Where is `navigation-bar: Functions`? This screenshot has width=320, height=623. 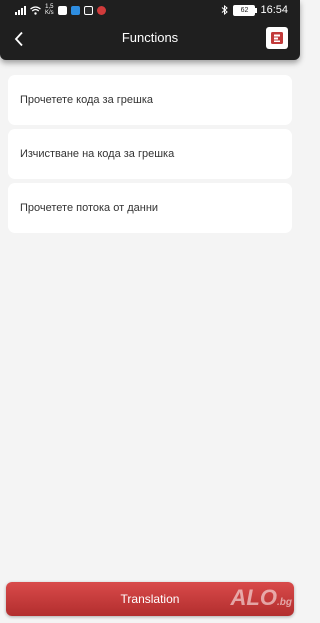
navigation-bar: Functions is located at coordinates (150, 39).